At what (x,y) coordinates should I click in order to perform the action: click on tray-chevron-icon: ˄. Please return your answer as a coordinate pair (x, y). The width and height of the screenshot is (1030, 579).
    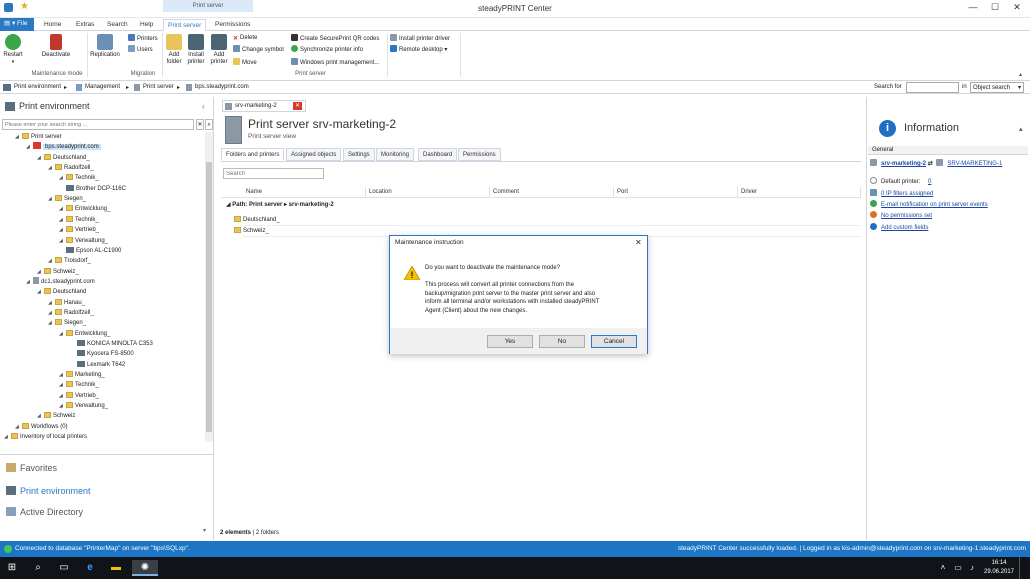
    Looking at the image, I should click on (943, 568).